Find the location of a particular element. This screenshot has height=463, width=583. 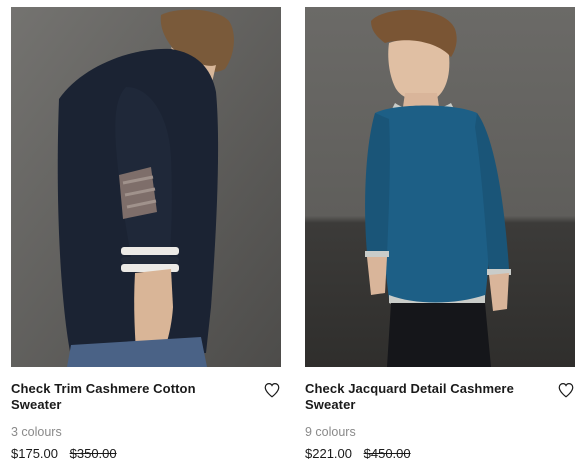

price-row: $221.00 $450.00 is located at coordinates (440, 454).